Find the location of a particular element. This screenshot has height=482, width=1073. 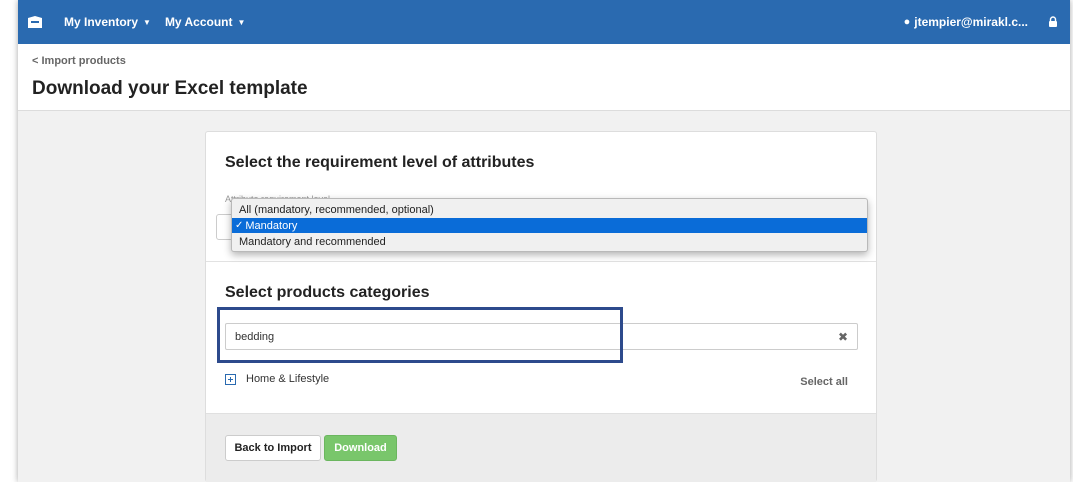

home-logo-icon is located at coordinates (35, 22).